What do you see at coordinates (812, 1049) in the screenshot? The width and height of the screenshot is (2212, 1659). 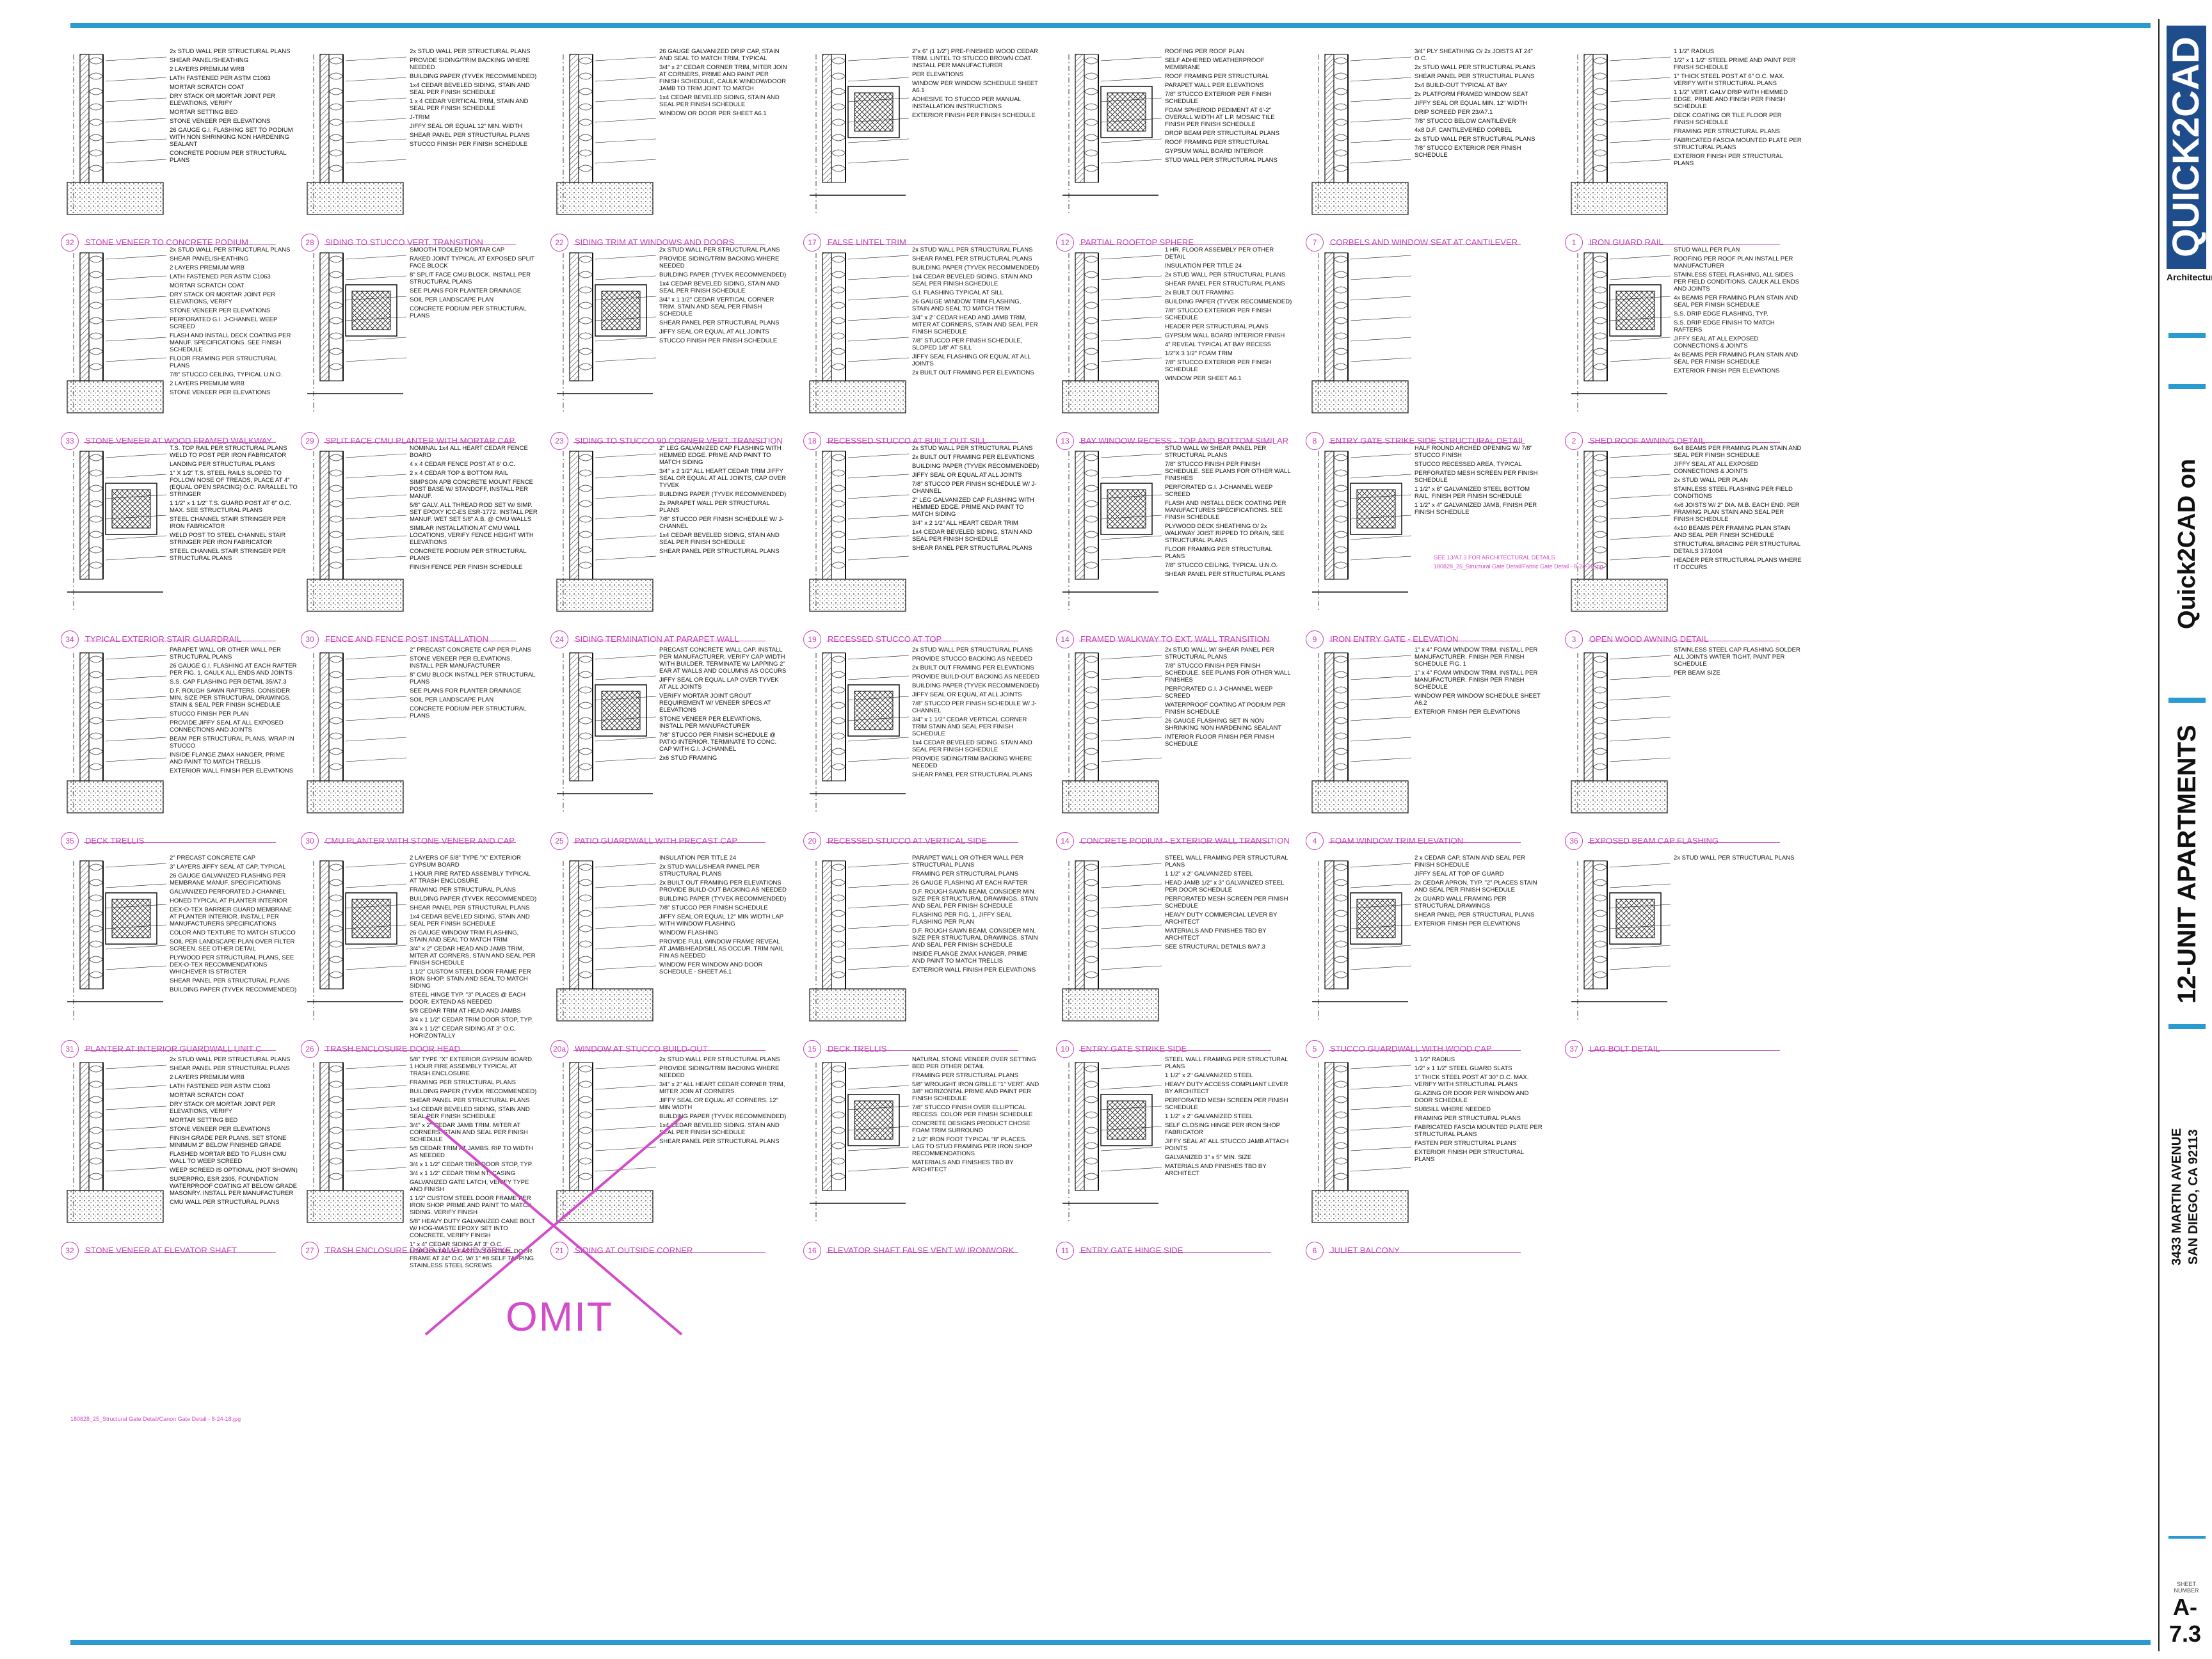 I see `detail-number: 15` at bounding box center [812, 1049].